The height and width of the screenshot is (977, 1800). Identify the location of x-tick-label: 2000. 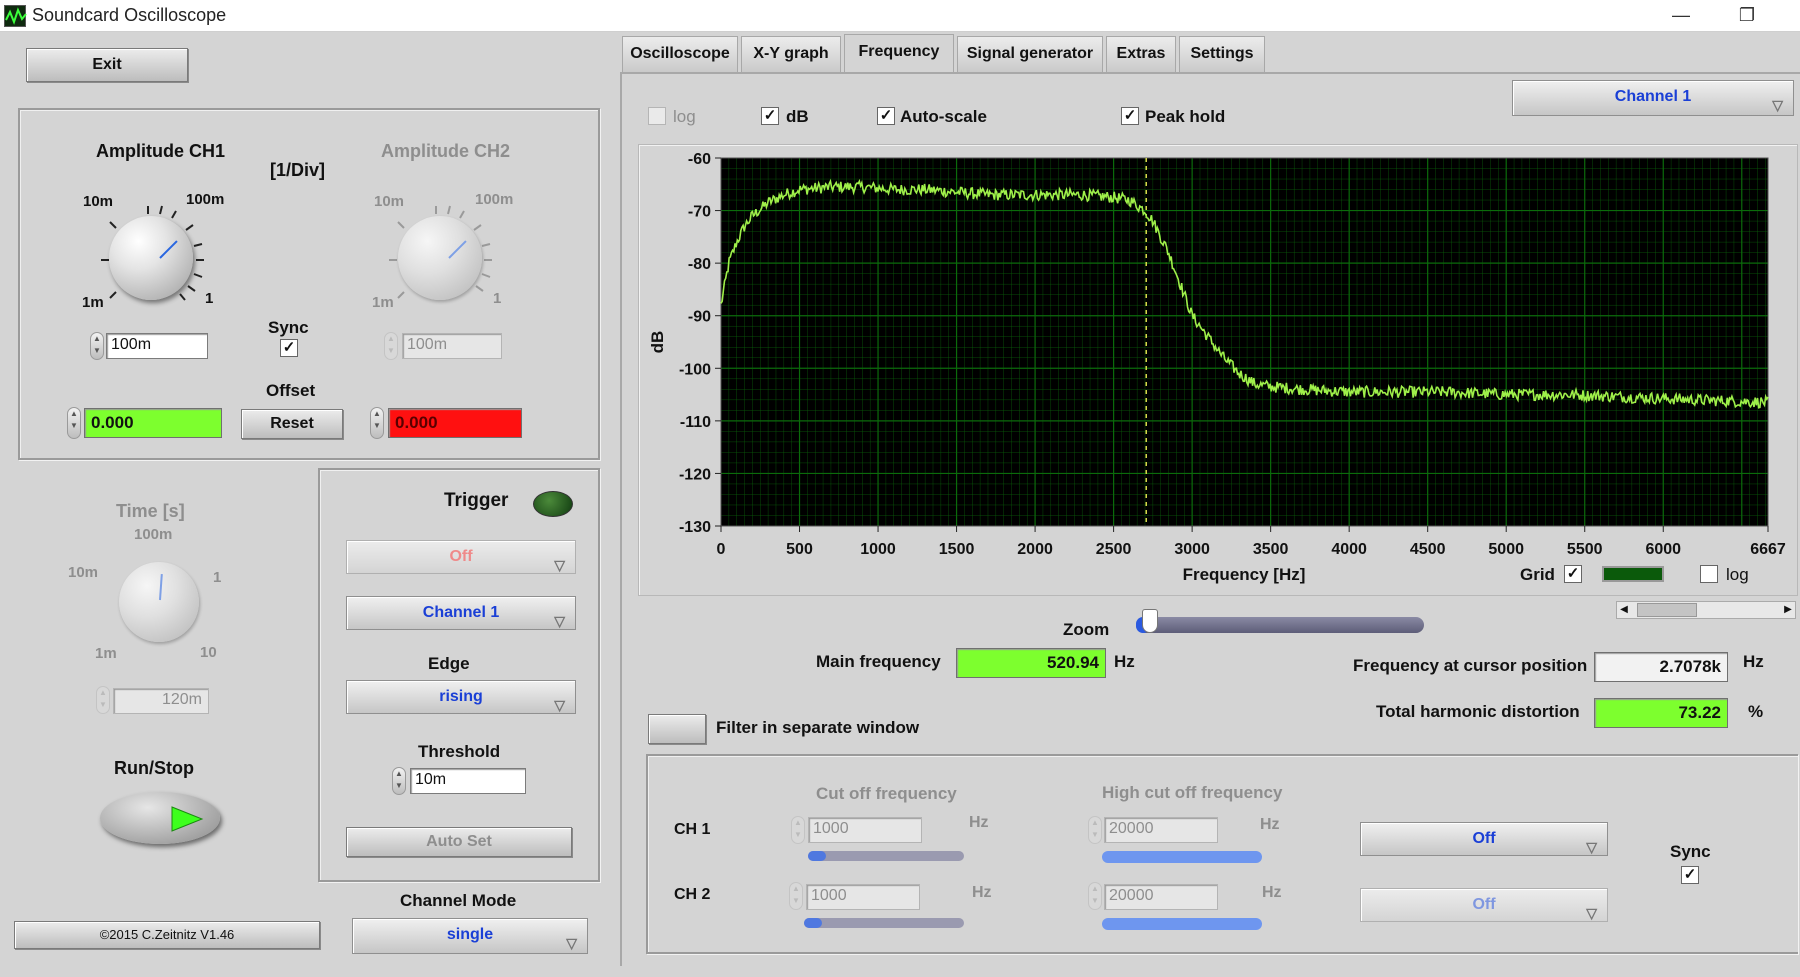
(1035, 549).